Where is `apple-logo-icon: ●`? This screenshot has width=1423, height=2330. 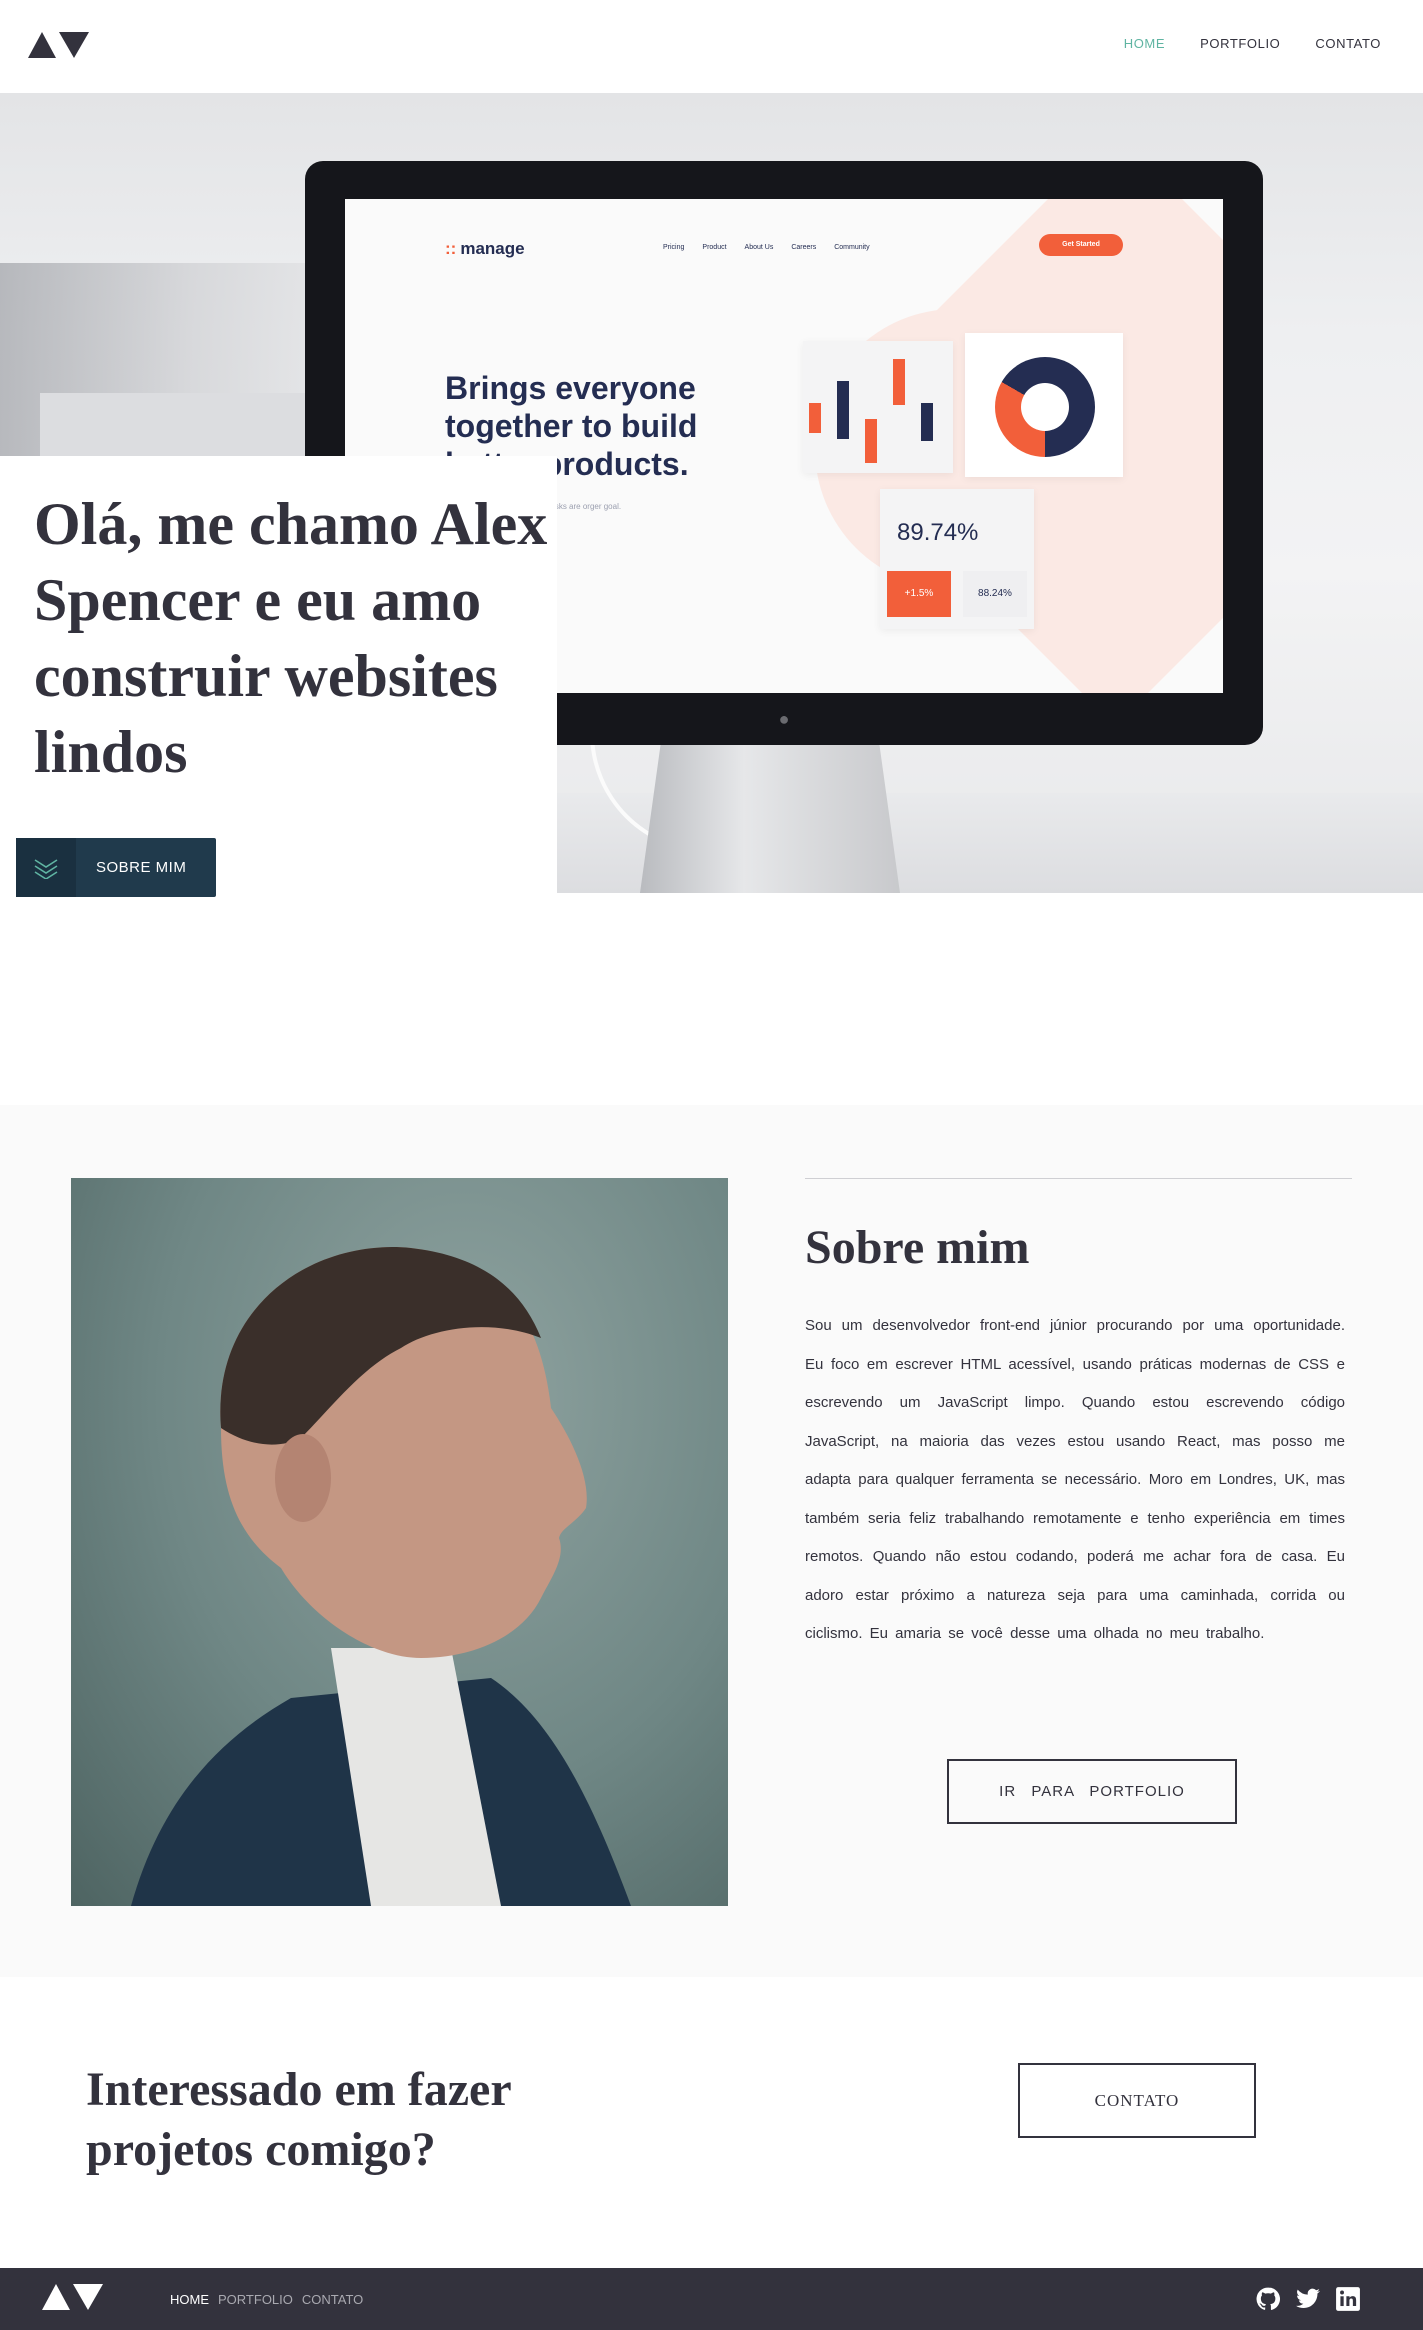
apple-logo-icon: ● is located at coordinates (784, 719).